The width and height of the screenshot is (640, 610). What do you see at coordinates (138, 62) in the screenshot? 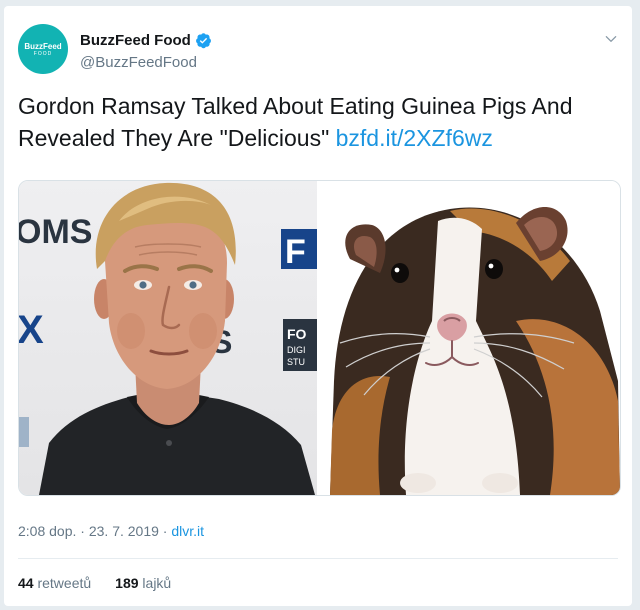
I see `account-handle: @BuzzFeedFood` at bounding box center [138, 62].